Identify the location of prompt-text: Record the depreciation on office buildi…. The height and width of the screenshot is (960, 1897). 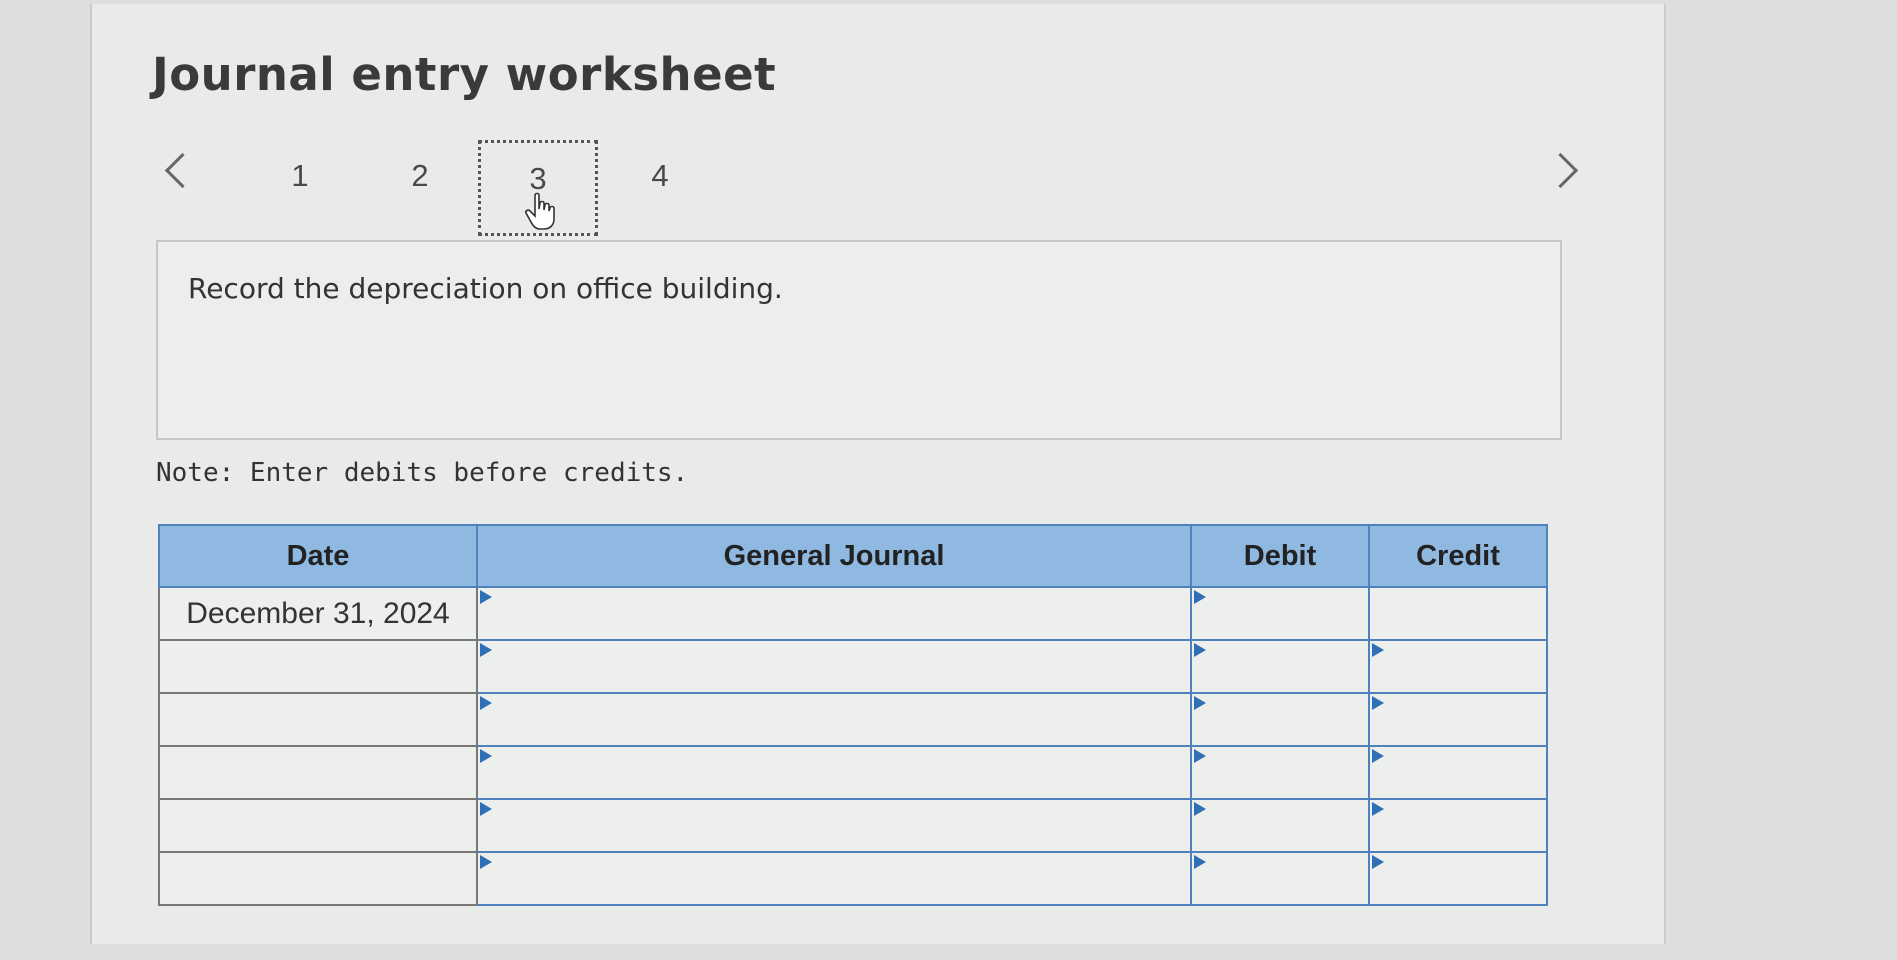
(485, 288).